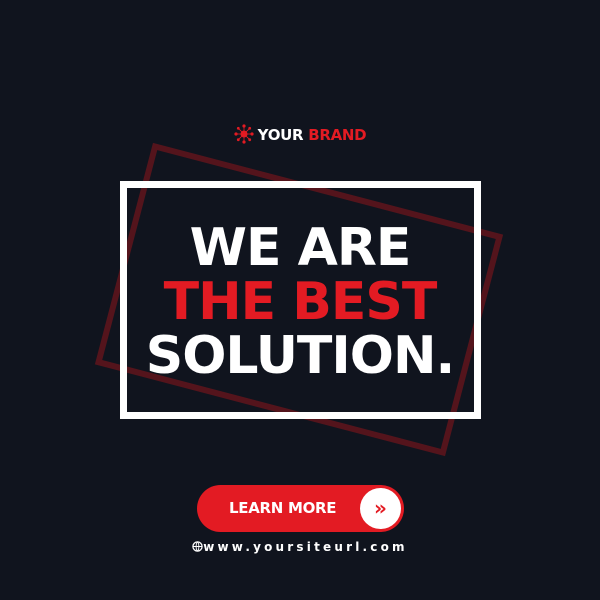 The width and height of the screenshot is (600, 600). What do you see at coordinates (300, 302) in the screenshot?
I see `headline-line-2: THE BEST` at bounding box center [300, 302].